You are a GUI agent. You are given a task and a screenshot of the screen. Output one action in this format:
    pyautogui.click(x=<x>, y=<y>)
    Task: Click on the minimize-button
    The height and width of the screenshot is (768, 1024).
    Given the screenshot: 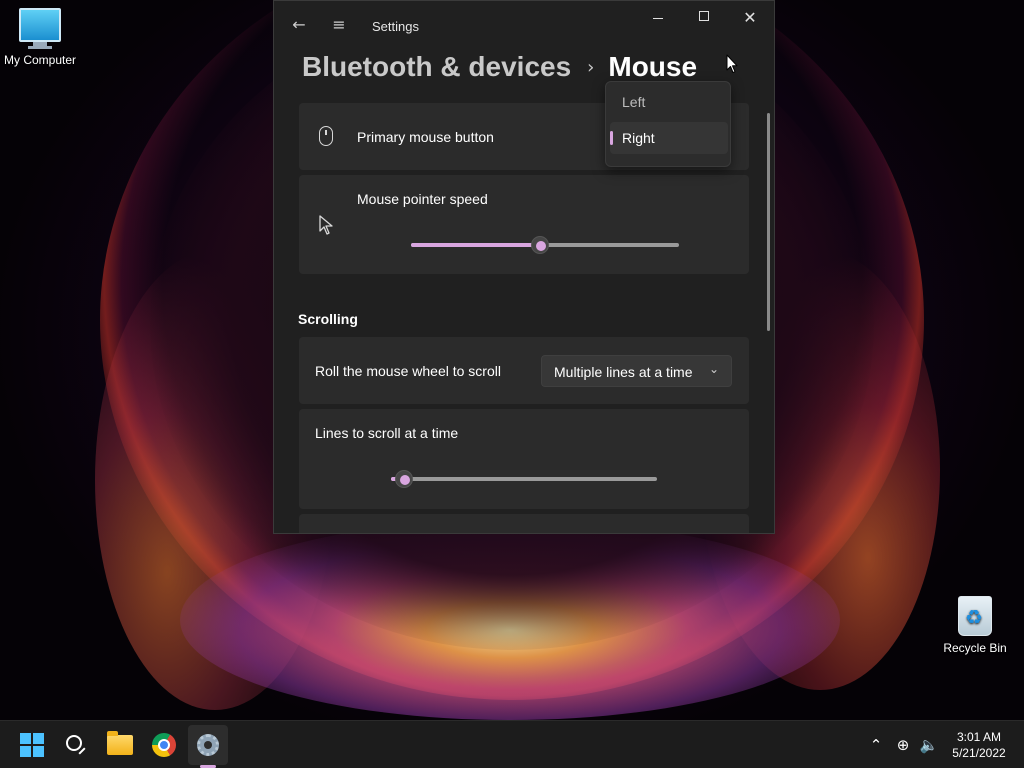 What is the action you would take?
    pyautogui.click(x=658, y=18)
    